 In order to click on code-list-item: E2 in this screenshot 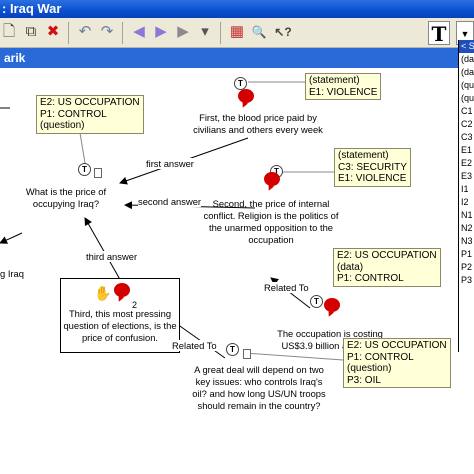, I will do `click(466, 163)`.